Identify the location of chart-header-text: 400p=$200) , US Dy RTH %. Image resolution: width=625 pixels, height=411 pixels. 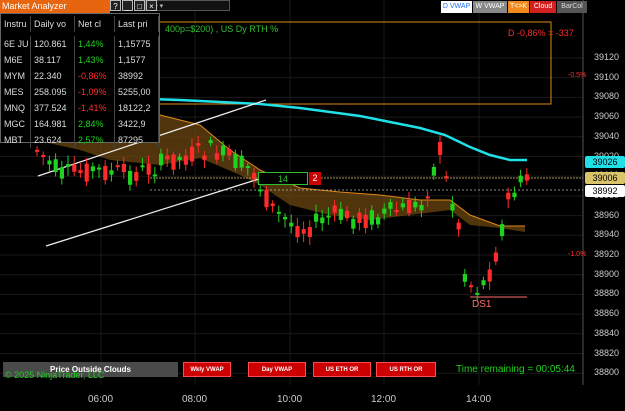
(222, 29).